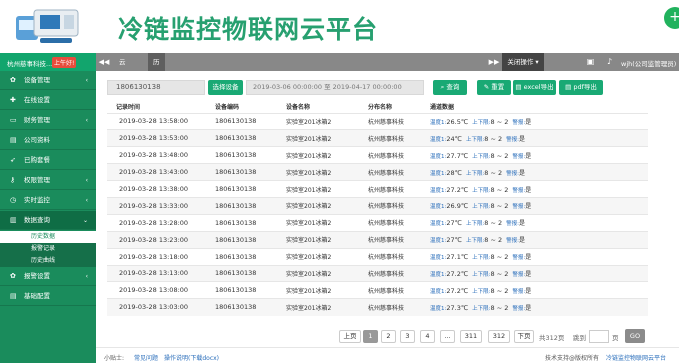  Describe the element at coordinates (494, 87) in the screenshot. I see `reset-button: ✎ 重置` at that location.